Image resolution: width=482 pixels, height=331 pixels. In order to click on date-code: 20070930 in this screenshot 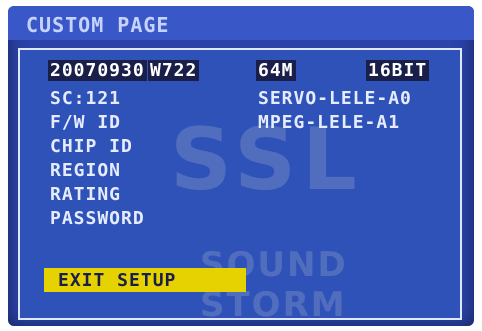, I will do `click(97, 70)`.